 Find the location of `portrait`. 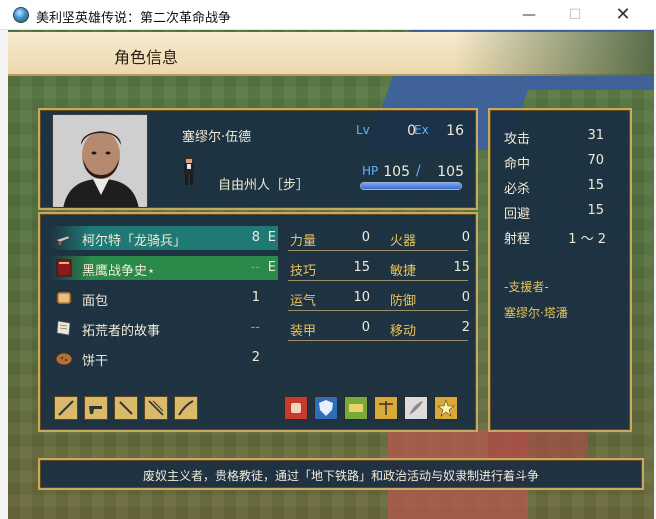

portrait is located at coordinates (100, 161).